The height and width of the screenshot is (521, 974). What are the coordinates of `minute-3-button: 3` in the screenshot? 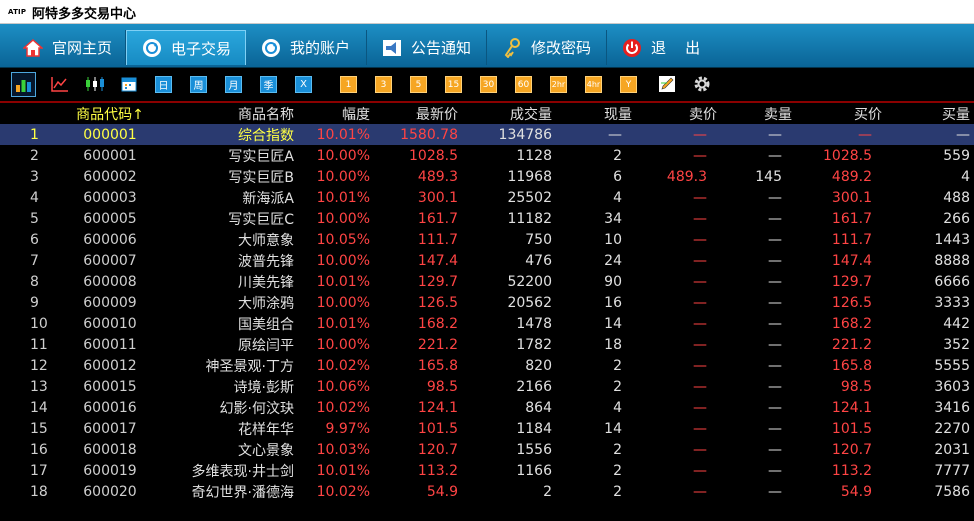 It's located at (383, 84).